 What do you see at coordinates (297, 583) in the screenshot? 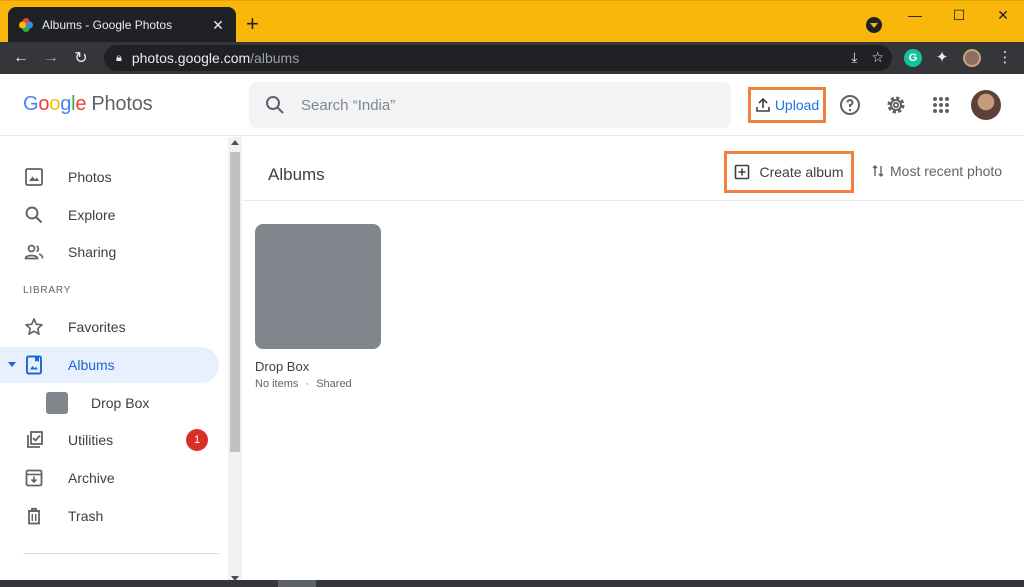
I see `horizontal-scroll-thumb` at bounding box center [297, 583].